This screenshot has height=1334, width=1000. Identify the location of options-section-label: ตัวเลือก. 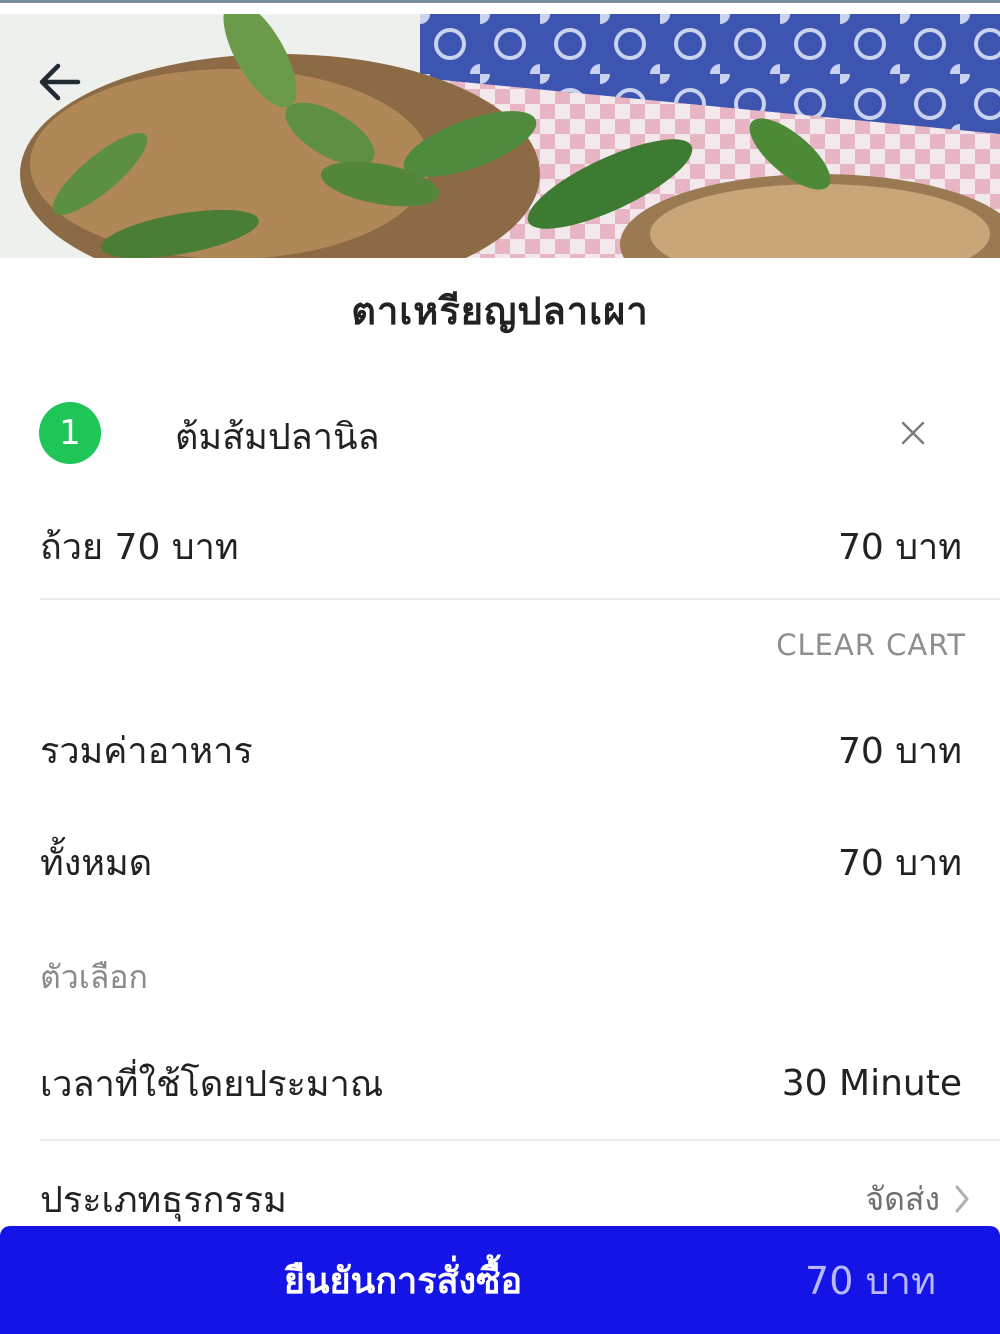
(94, 977).